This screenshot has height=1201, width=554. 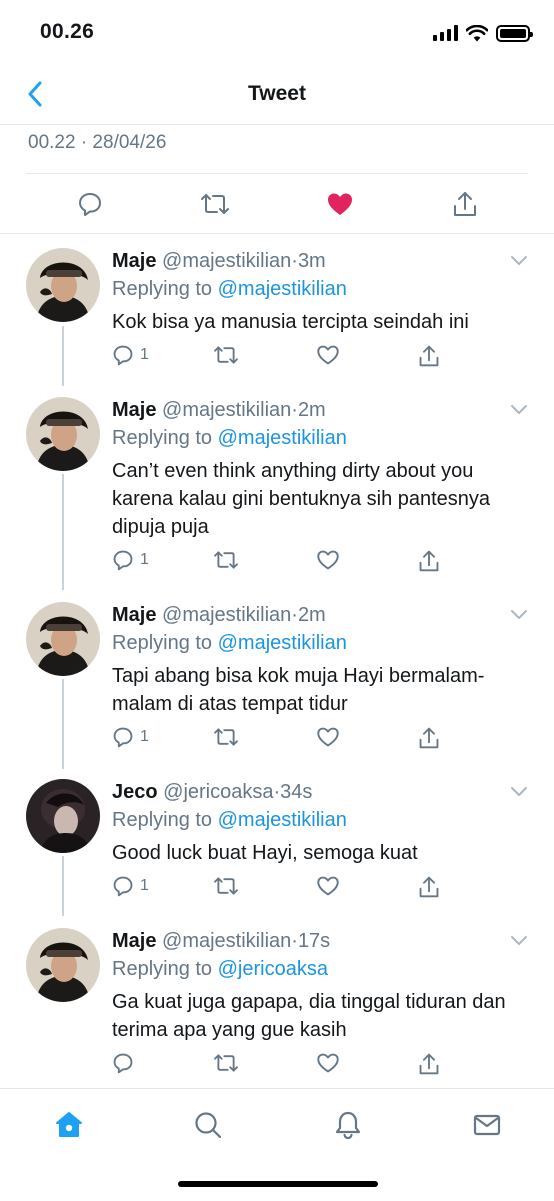 What do you see at coordinates (278, 1184) in the screenshot?
I see `home-indicator` at bounding box center [278, 1184].